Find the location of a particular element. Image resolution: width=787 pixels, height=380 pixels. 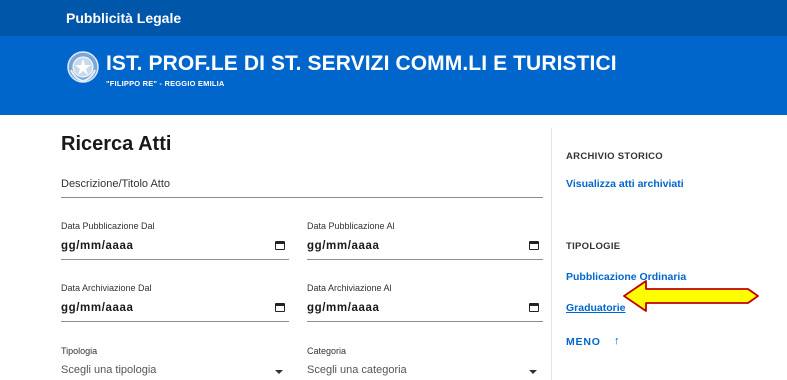

tipologia-select: Tipologia Scegli una tipologia is located at coordinates (175, 361).